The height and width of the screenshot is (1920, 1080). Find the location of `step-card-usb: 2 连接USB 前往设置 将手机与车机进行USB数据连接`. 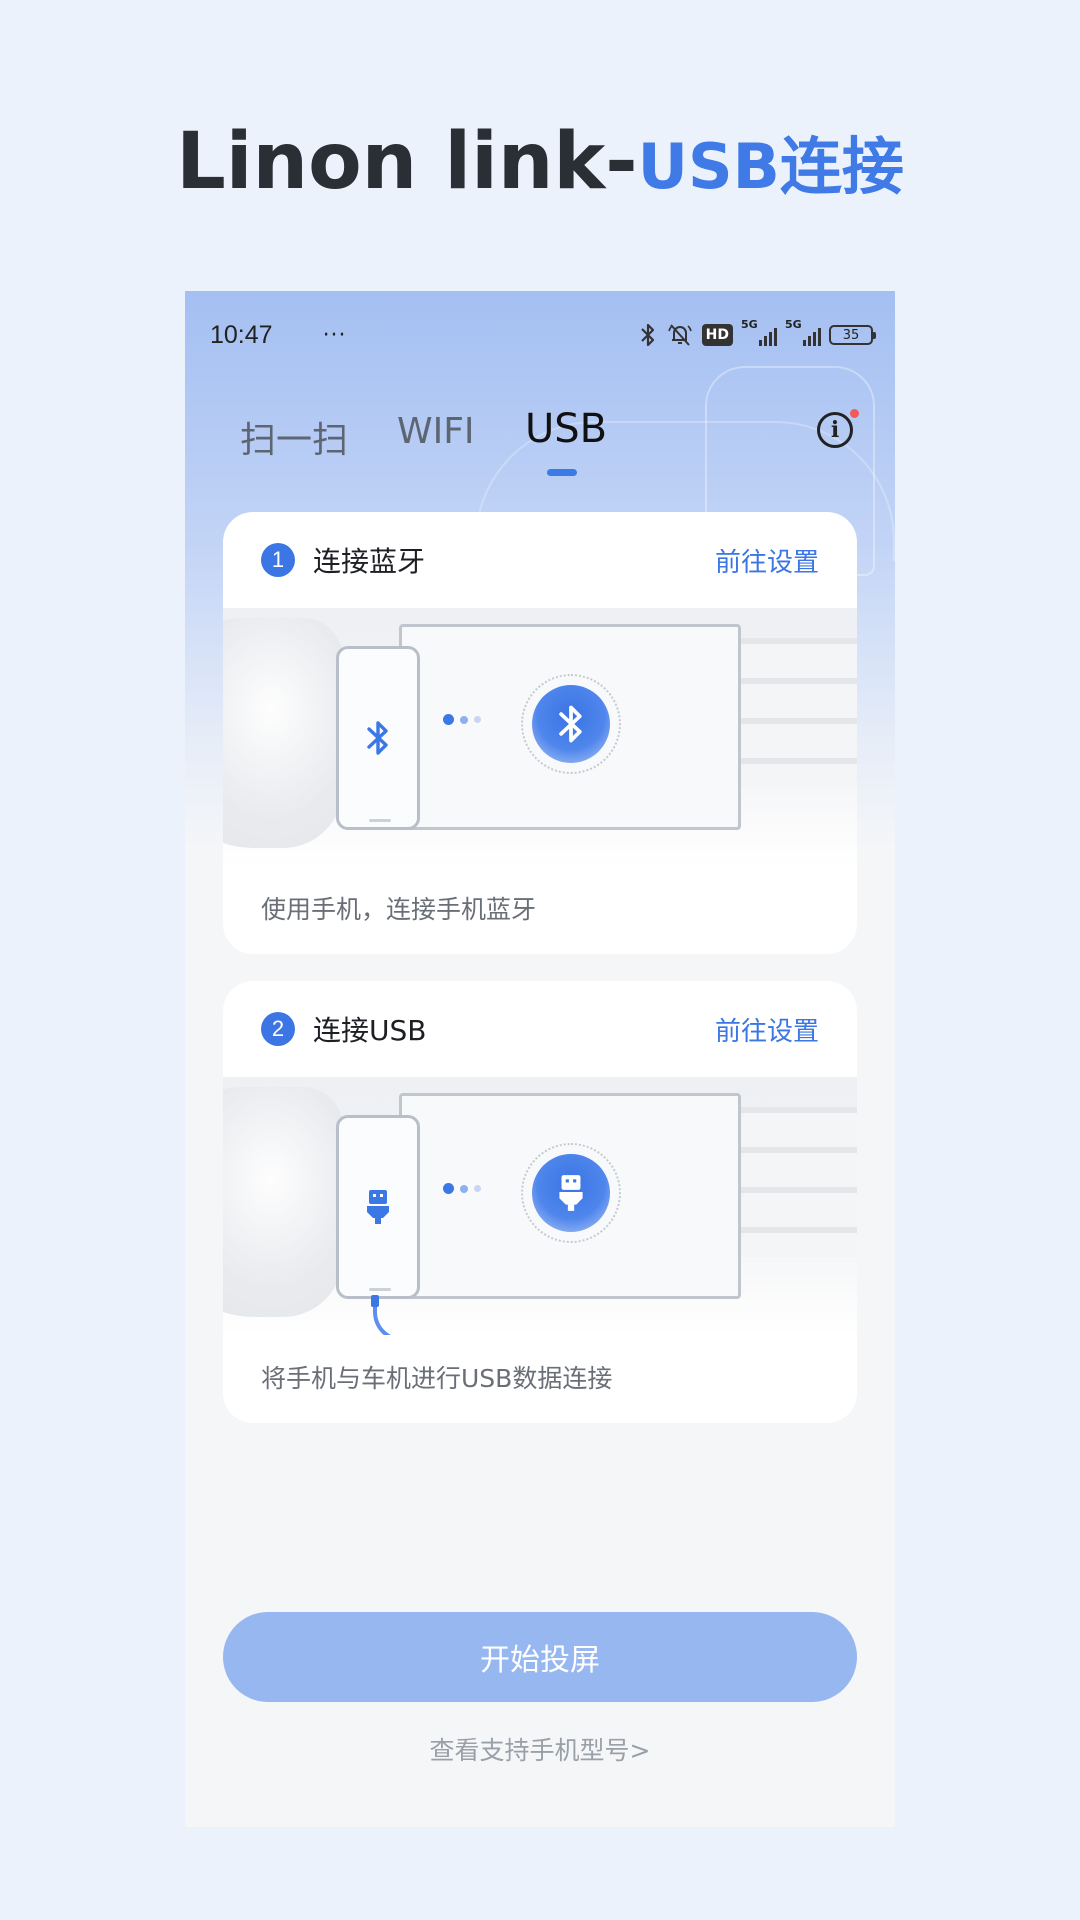

step-card-usb: 2 连接USB 前往设置 将手机与车机进行USB数据连接 is located at coordinates (540, 1202).